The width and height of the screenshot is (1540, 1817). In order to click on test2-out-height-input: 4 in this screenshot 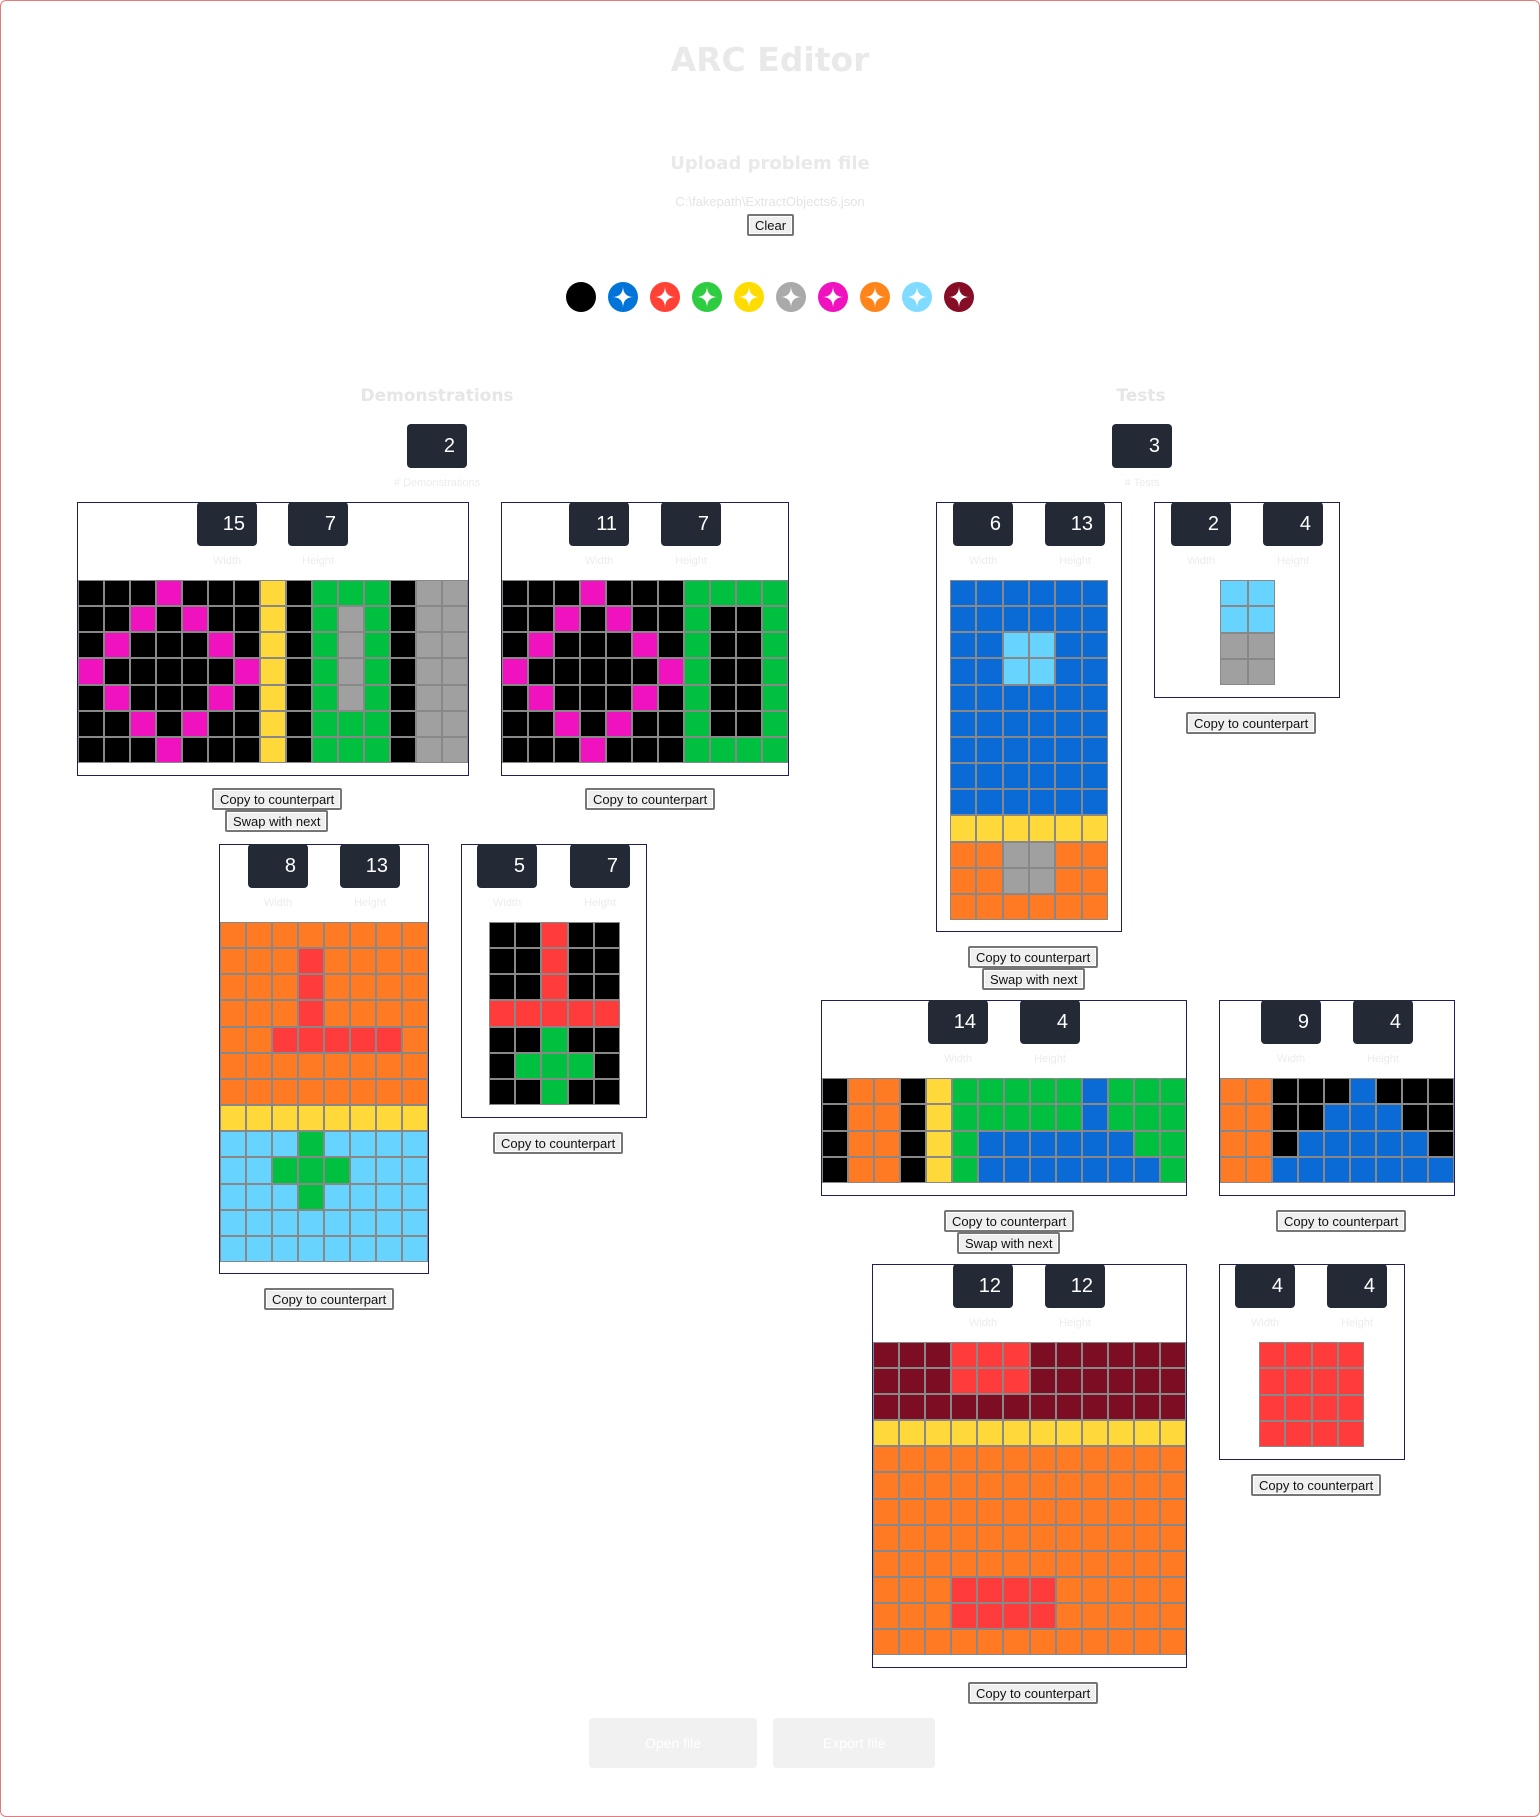, I will do `click(1383, 1022)`.